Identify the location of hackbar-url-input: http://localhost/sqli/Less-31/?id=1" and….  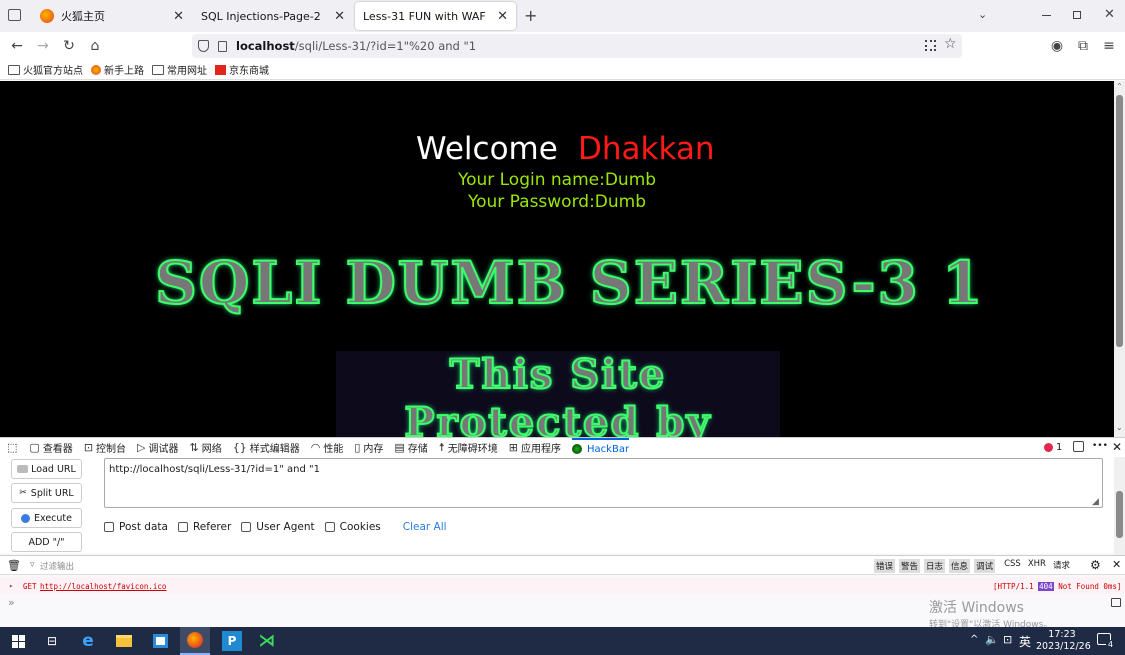
(603, 483).